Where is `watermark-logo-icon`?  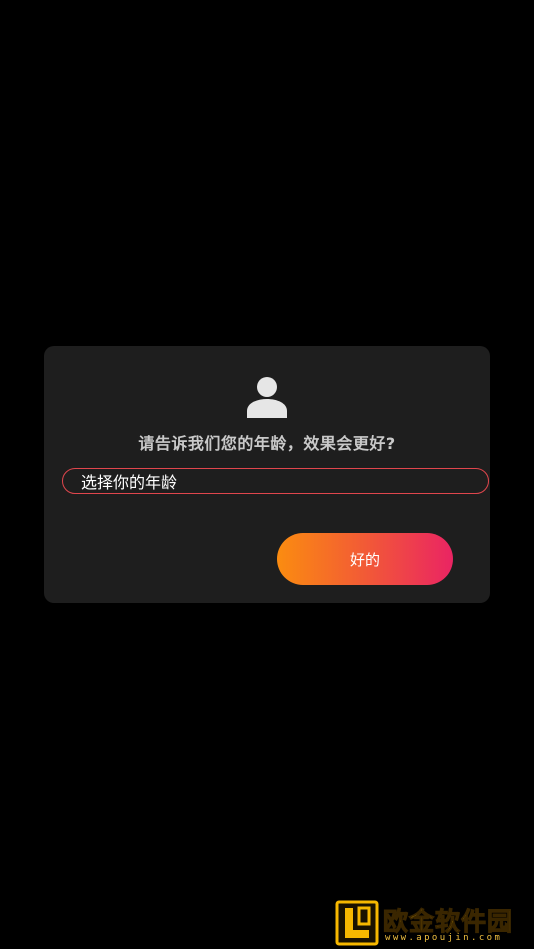
watermark-logo-icon is located at coordinates (357, 923).